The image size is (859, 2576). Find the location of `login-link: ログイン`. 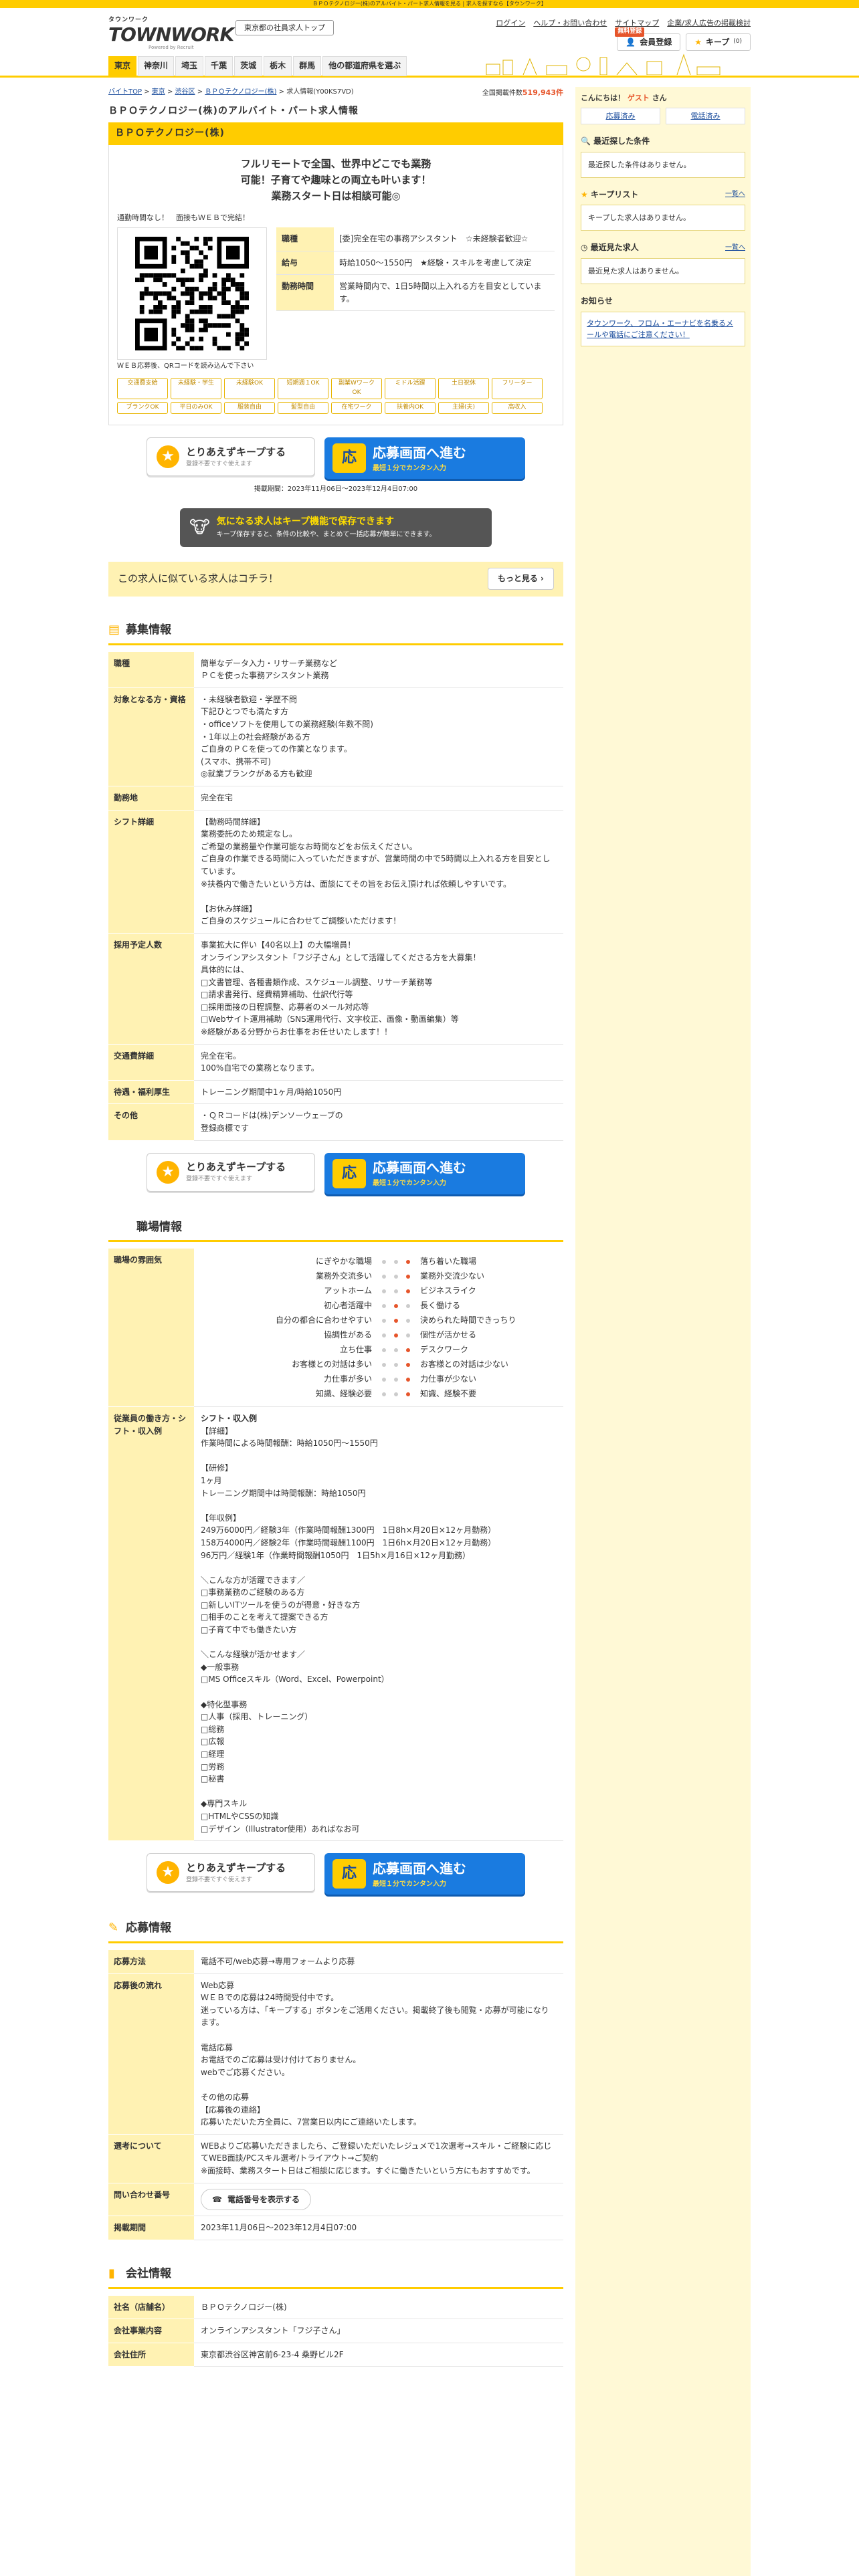

login-link: ログイン is located at coordinates (510, 23).